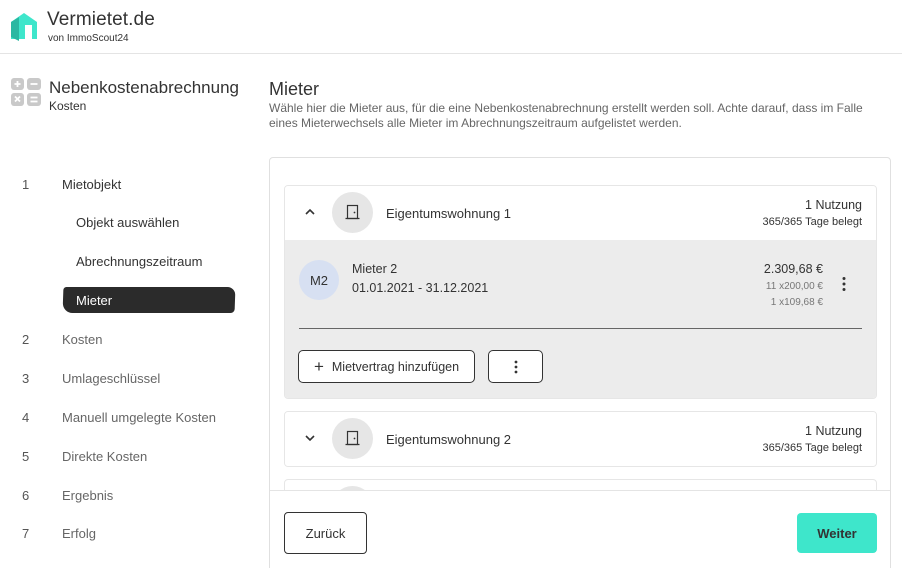 The image size is (902, 568). Describe the element at coordinates (319, 280) in the screenshot. I see `avatar: M2` at that location.